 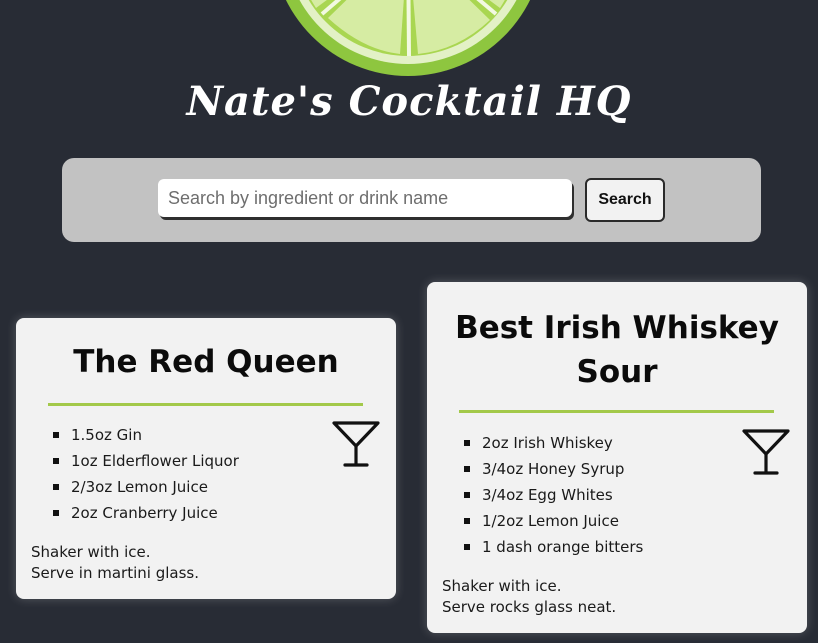 I want to click on ingredient-item: 1.5oz Gin, so click(x=146, y=435).